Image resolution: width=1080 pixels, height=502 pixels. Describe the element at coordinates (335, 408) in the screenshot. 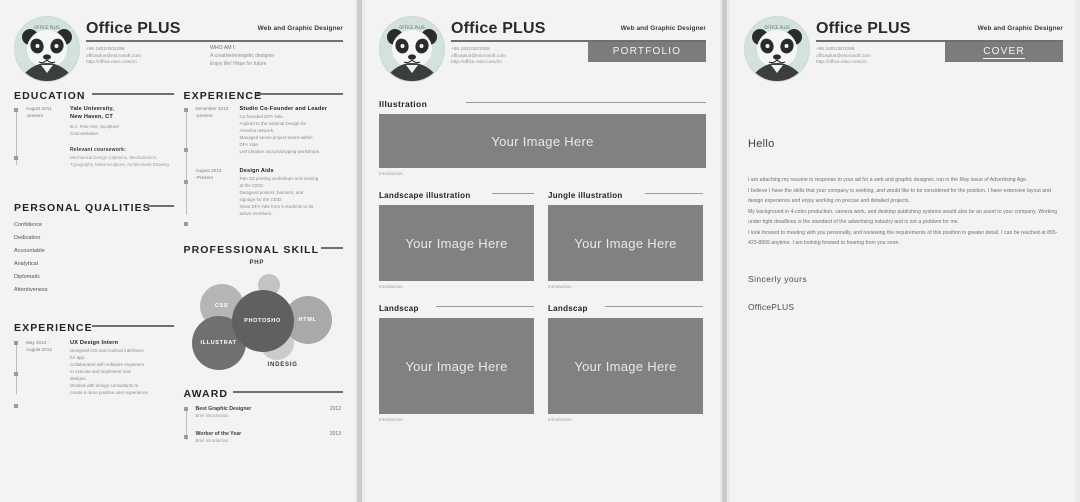

I see `award-year: 2012` at that location.